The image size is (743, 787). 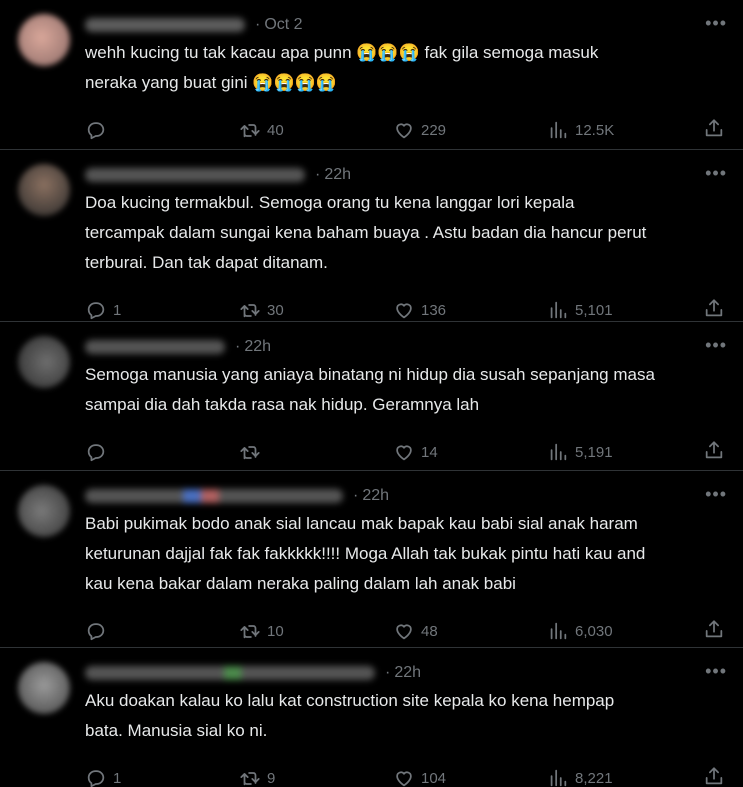 What do you see at coordinates (470, 310) in the screenshot?
I see `like-button: 136` at bounding box center [470, 310].